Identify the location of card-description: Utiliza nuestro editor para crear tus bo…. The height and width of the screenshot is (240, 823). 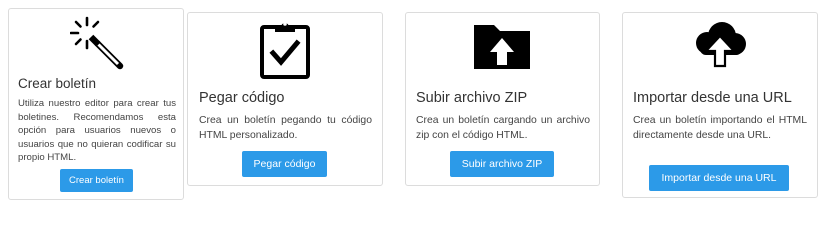
(97, 131).